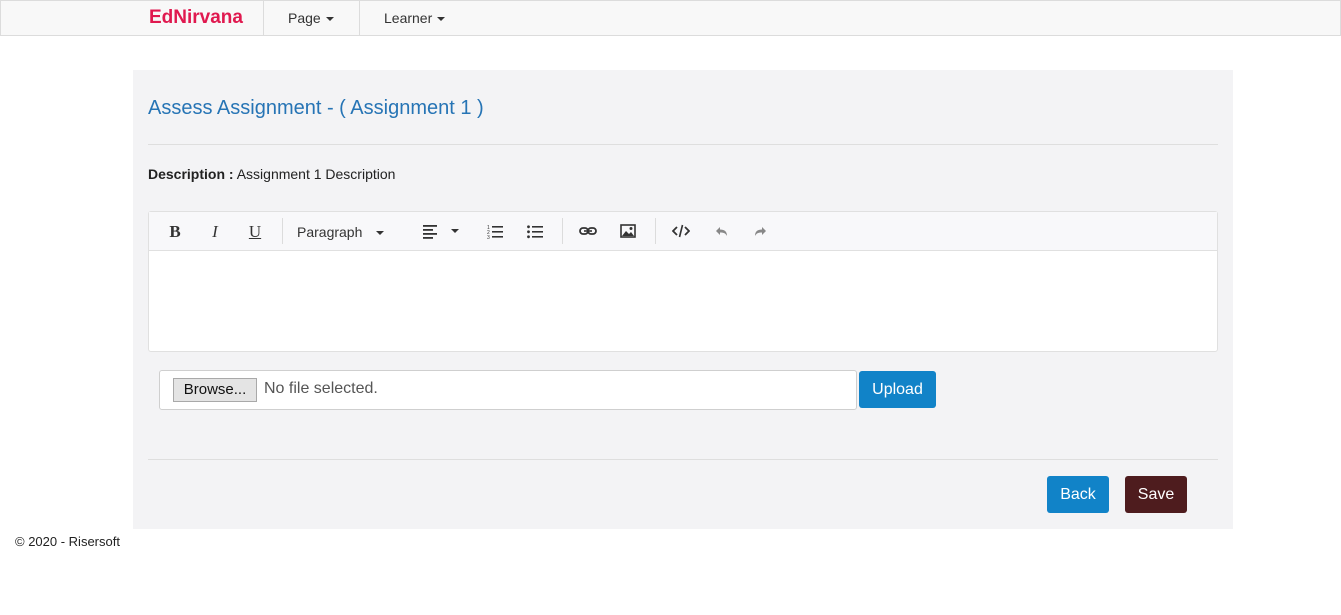 Image resolution: width=1341 pixels, height=615 pixels. I want to click on block-format-select: Paragraph, so click(347, 232).